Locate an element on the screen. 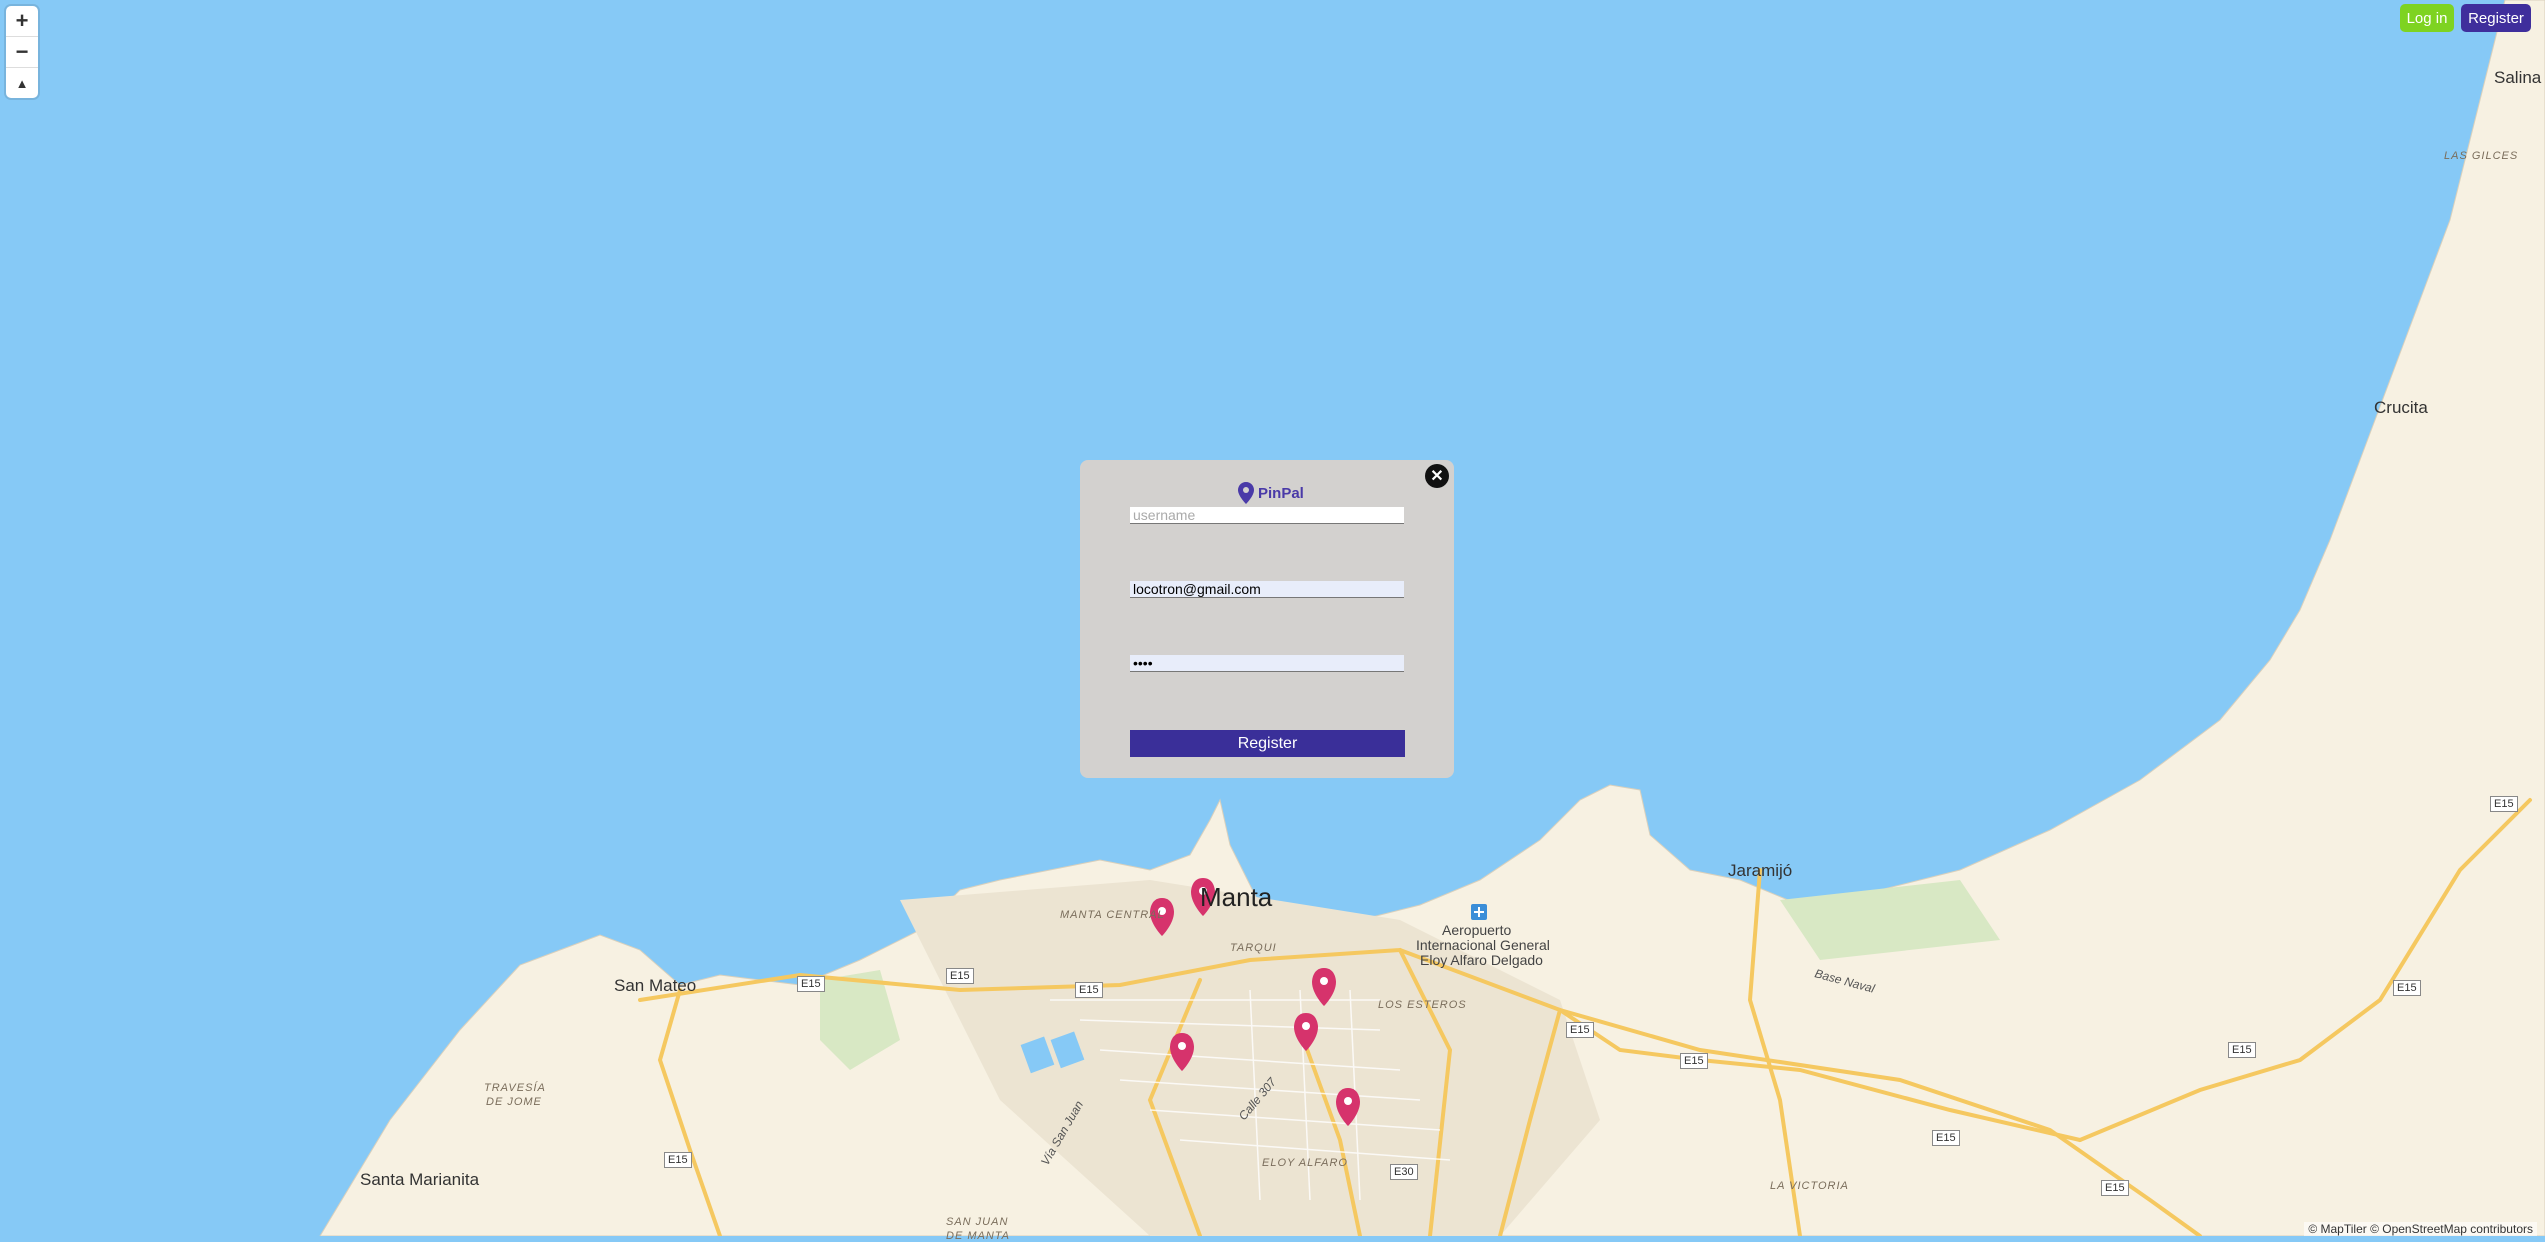 The width and height of the screenshot is (2545, 1242). zoom-in-button: + is located at coordinates (22, 21).